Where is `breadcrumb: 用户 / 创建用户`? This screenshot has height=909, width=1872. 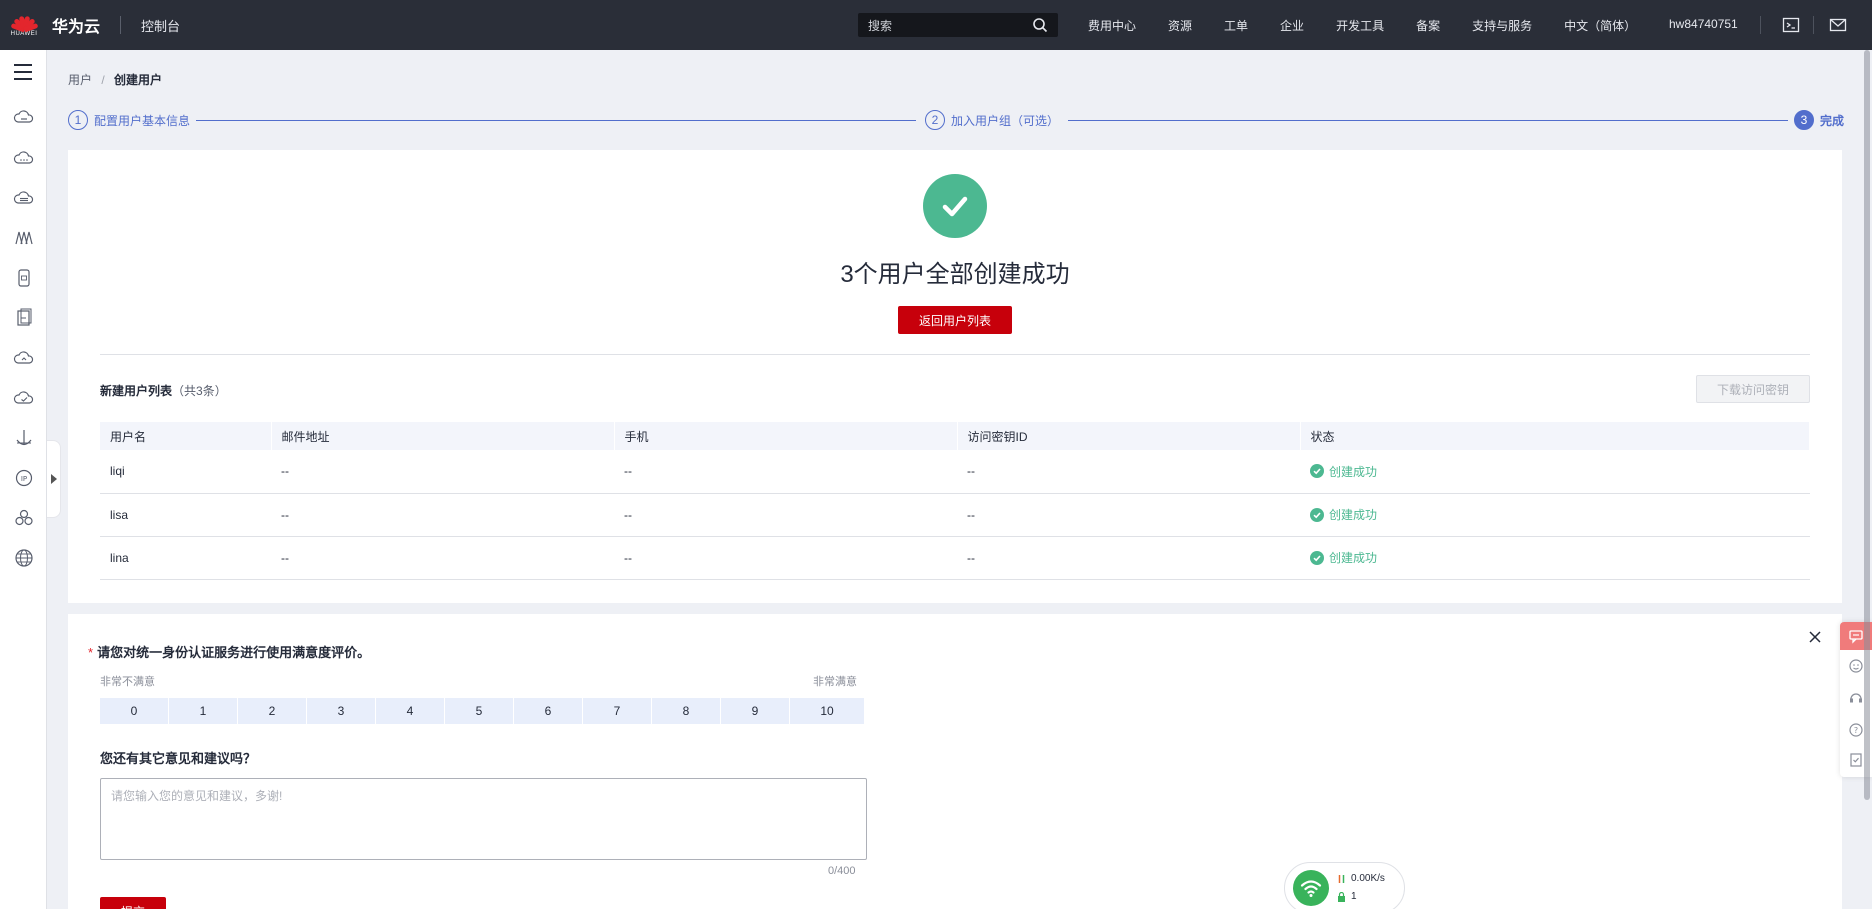
breadcrumb: 用户 / 创建用户 is located at coordinates (115, 79).